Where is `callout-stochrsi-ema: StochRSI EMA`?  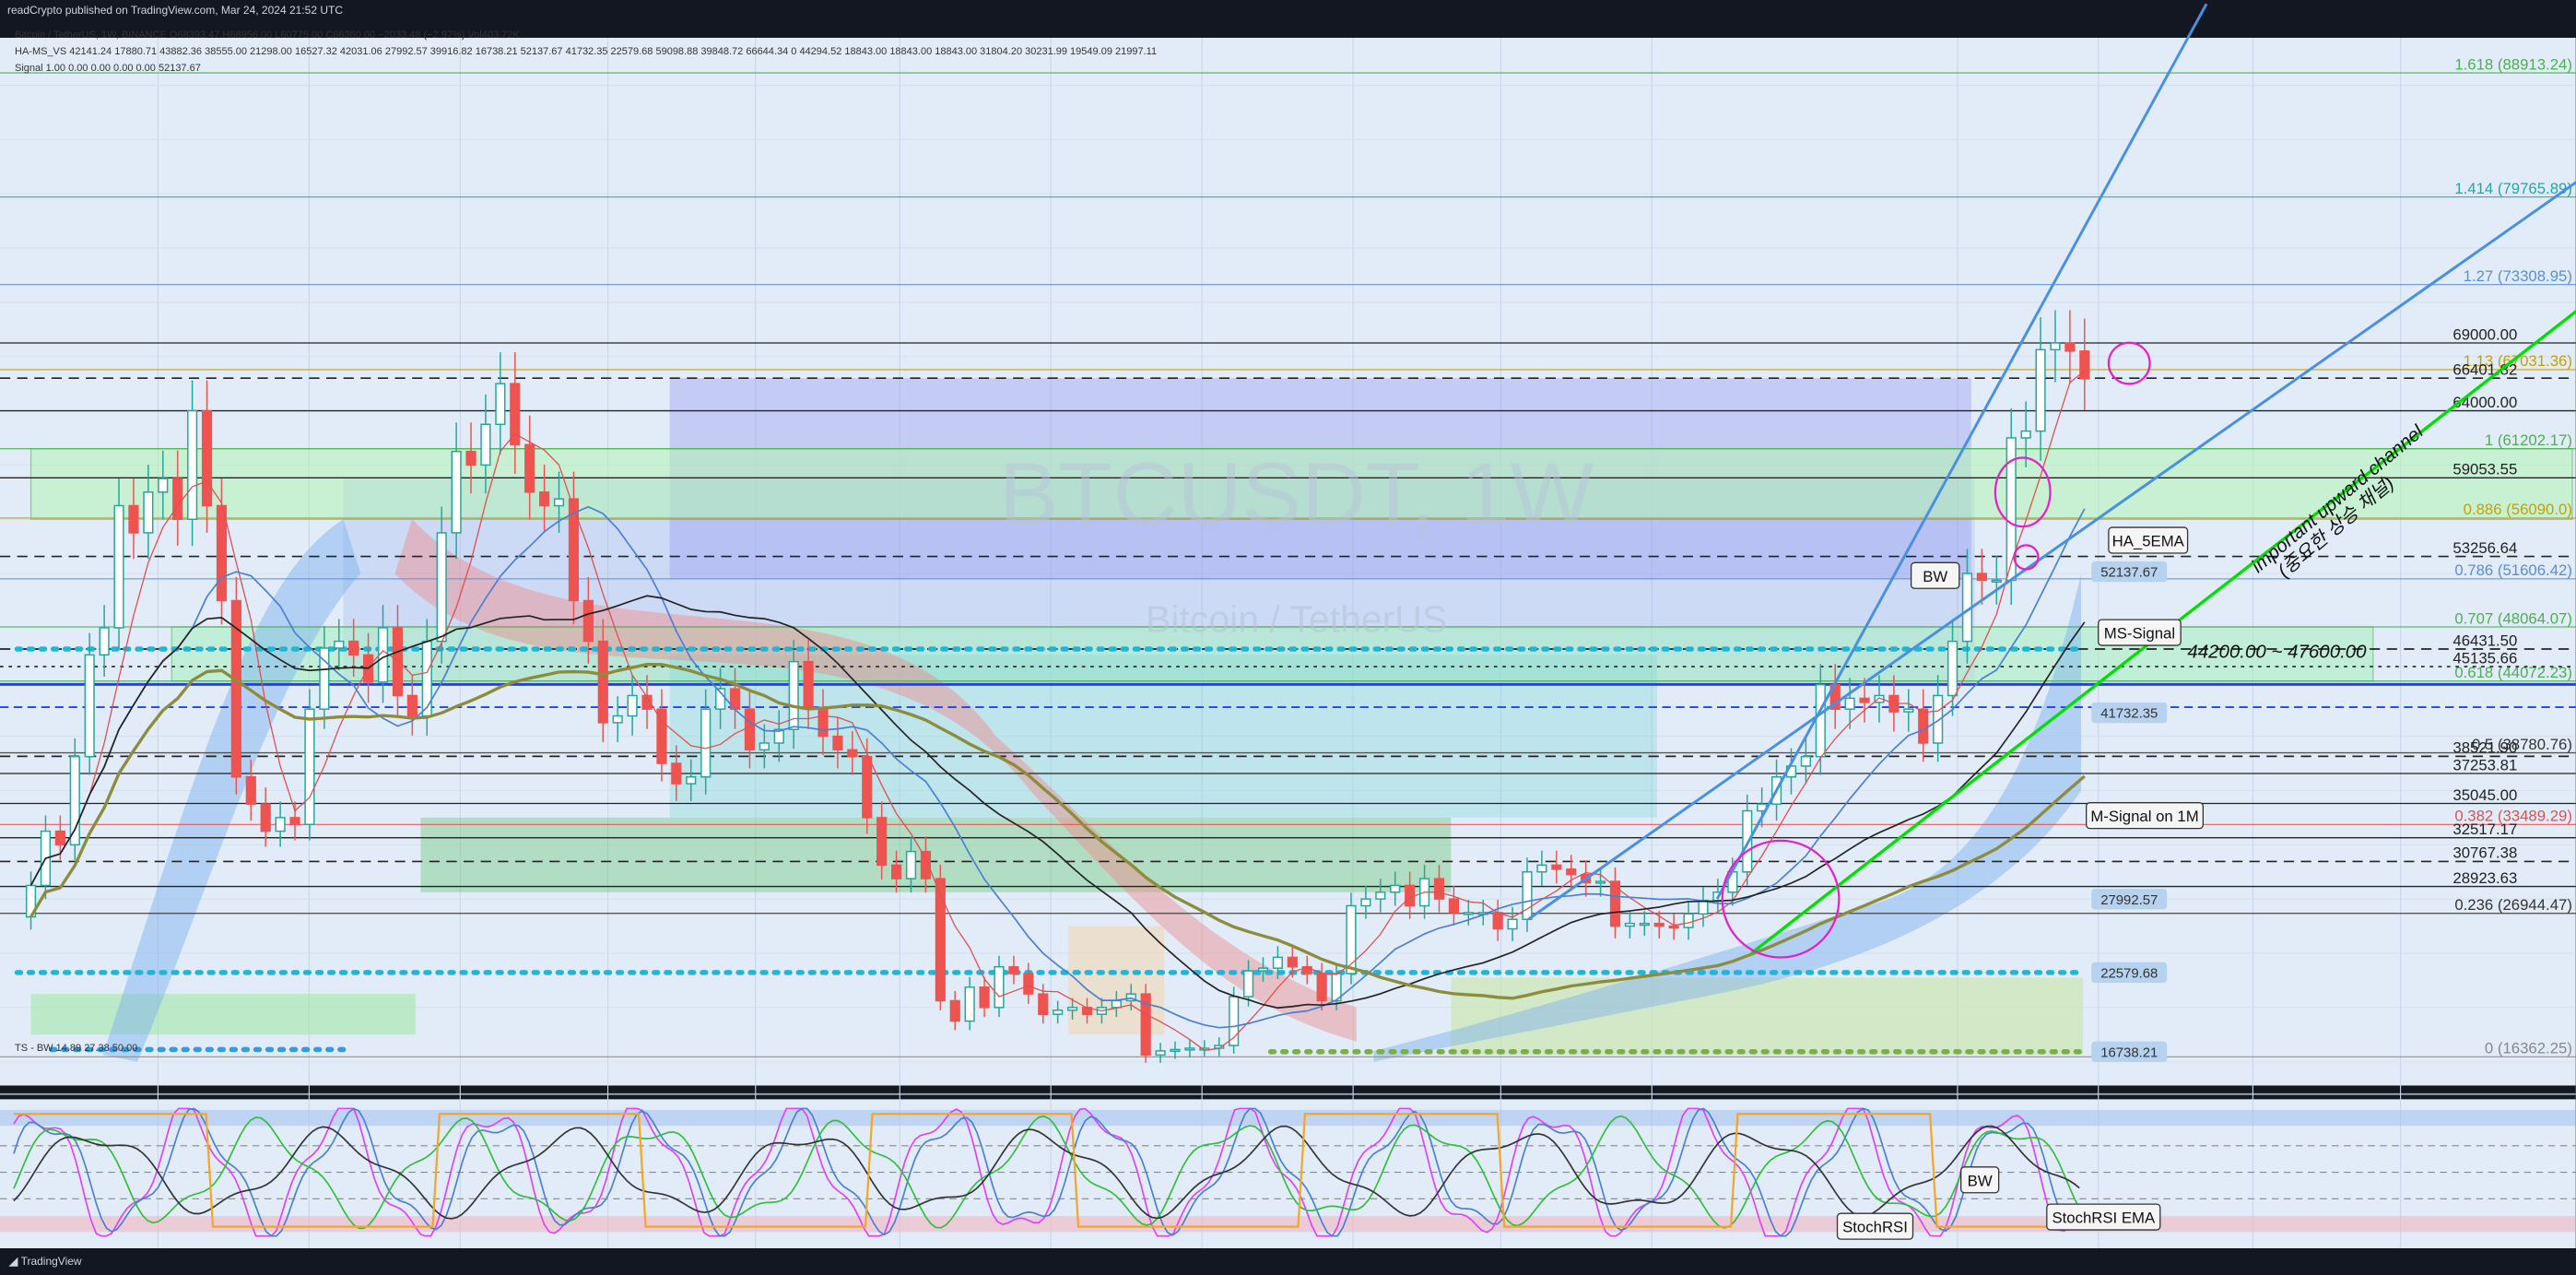 callout-stochrsi-ema: StochRSI EMA is located at coordinates (2104, 1218).